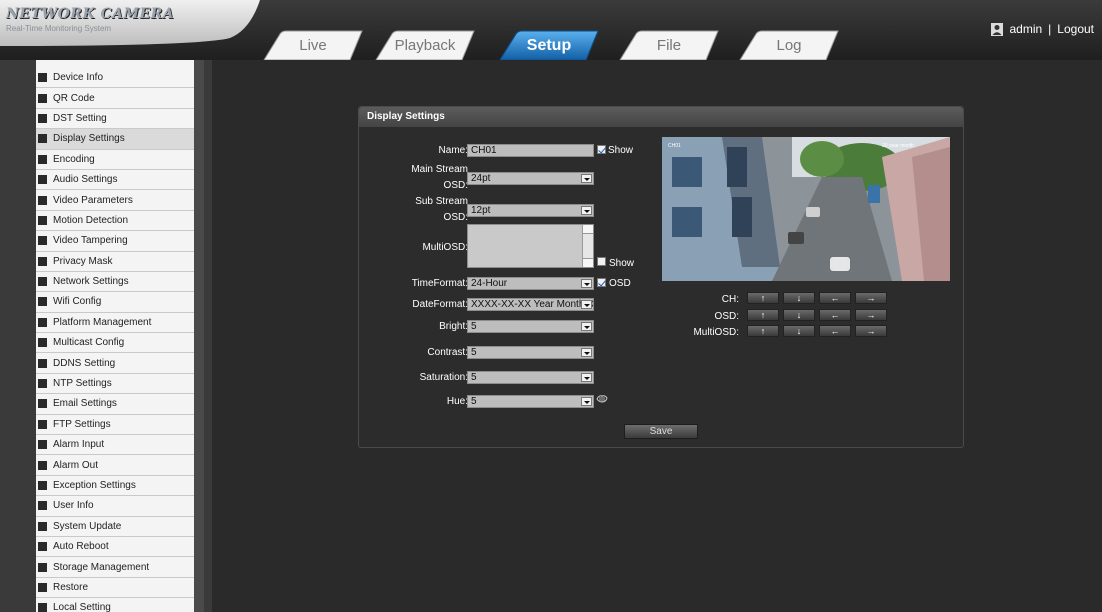  What do you see at coordinates (115, 547) in the screenshot?
I see `sidebar-item-auto-reboot: Auto Reboot` at bounding box center [115, 547].